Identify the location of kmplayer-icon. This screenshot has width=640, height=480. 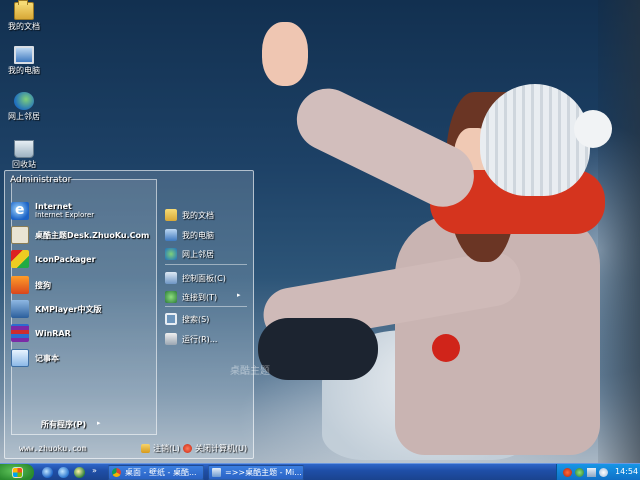
(20, 309).